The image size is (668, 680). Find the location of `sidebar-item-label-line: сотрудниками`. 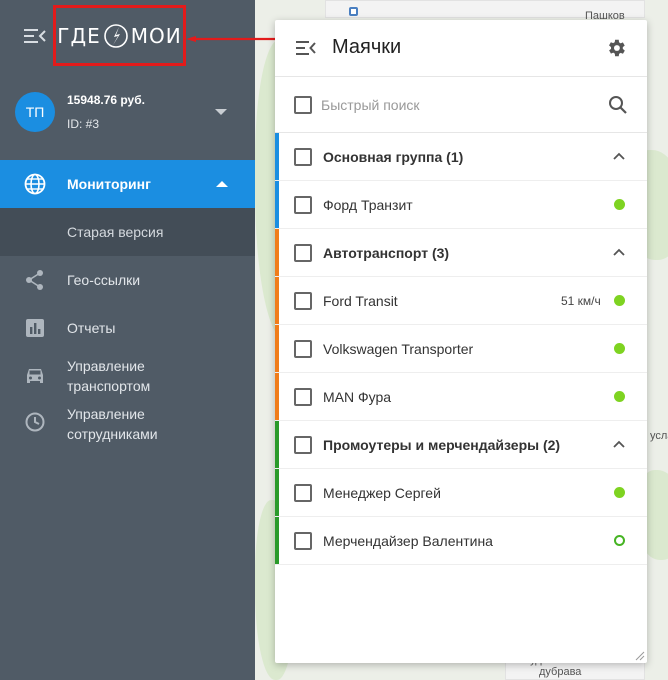

sidebar-item-label-line: сотрудниками is located at coordinates (112, 434).